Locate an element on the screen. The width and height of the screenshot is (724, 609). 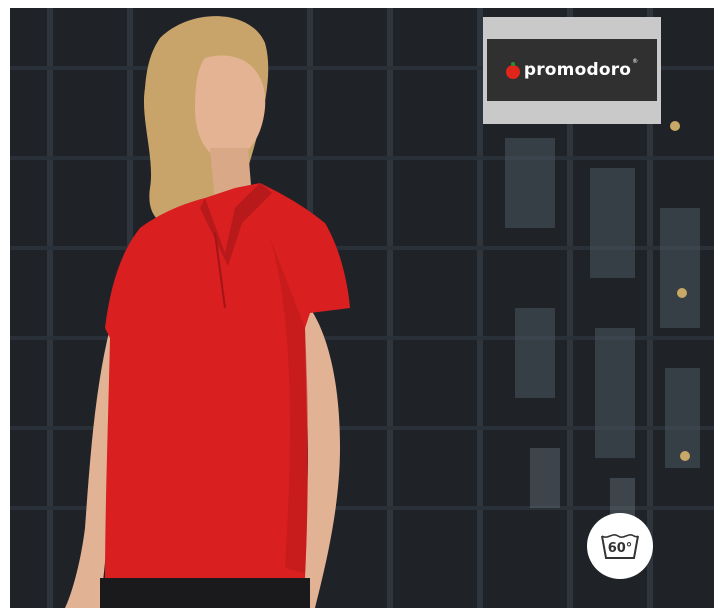
care-label-badge: 60° is located at coordinates (620, 546).